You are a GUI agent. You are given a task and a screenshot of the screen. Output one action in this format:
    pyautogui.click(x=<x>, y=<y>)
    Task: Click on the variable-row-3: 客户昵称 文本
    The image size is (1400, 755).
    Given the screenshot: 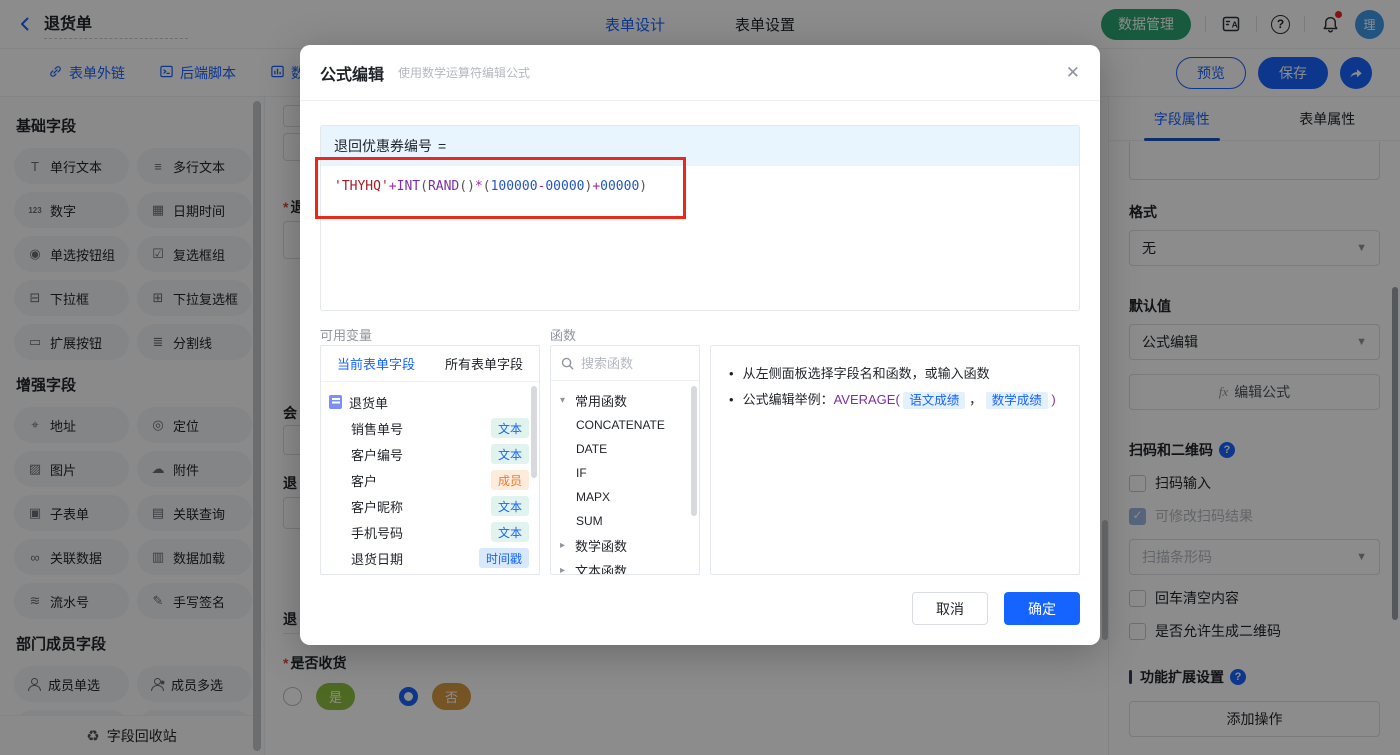 What is the action you would take?
    pyautogui.click(x=430, y=506)
    